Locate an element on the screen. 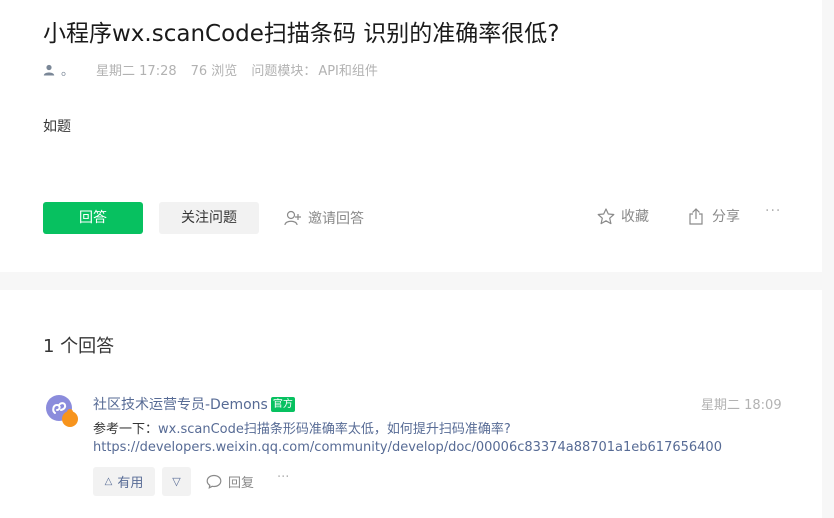 The height and width of the screenshot is (518, 834). share-button: 分享 is located at coordinates (714, 216).